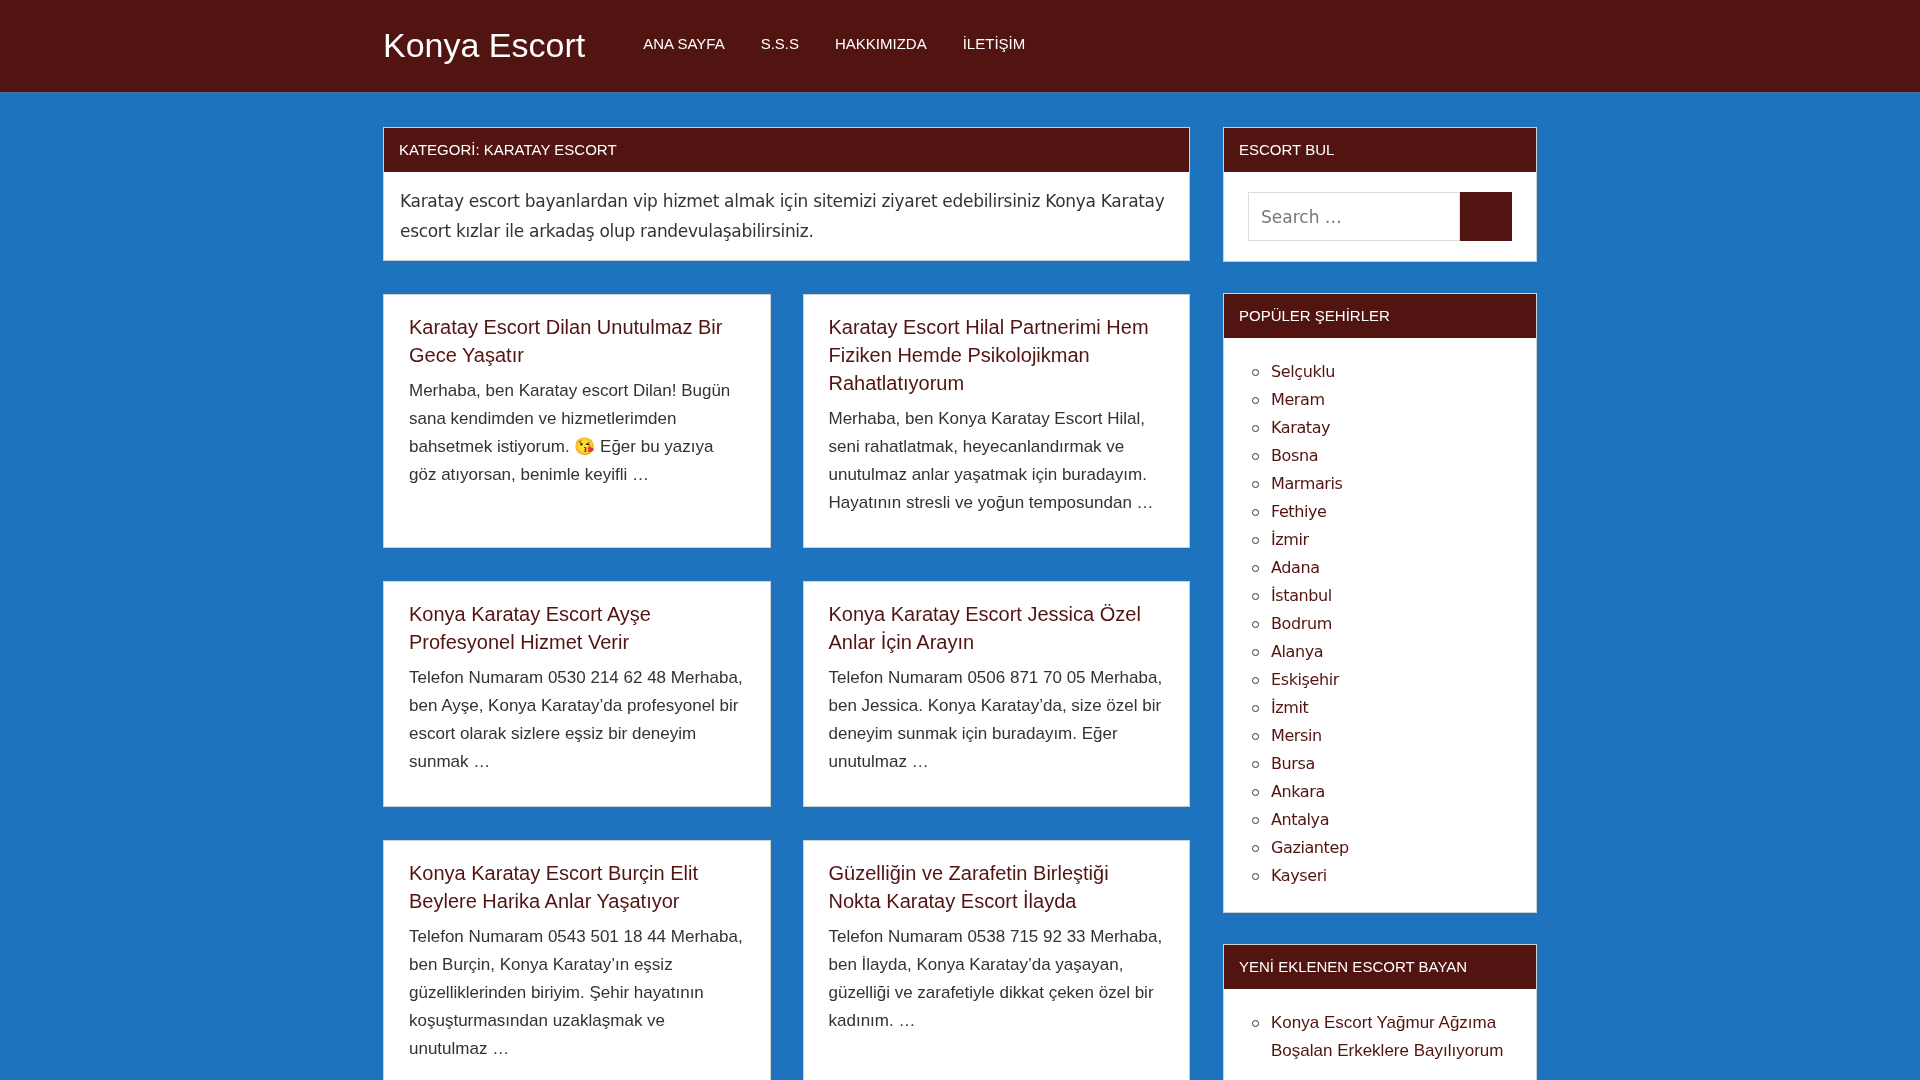  Describe the element at coordinates (484, 46) in the screenshot. I see `site-title: Konya Escort` at that location.